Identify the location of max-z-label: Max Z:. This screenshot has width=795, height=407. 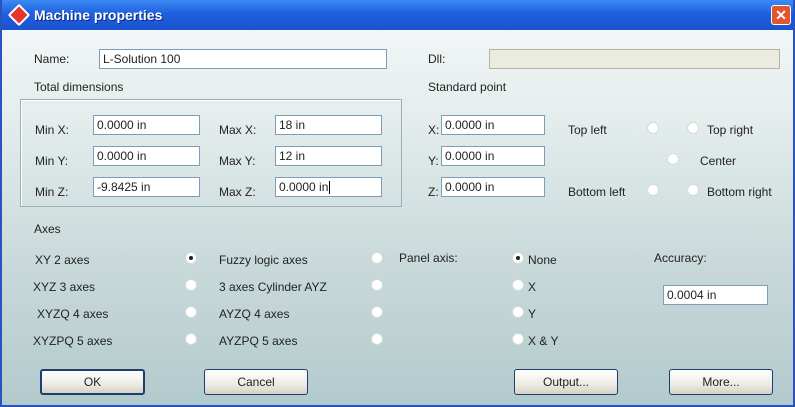
(237, 192).